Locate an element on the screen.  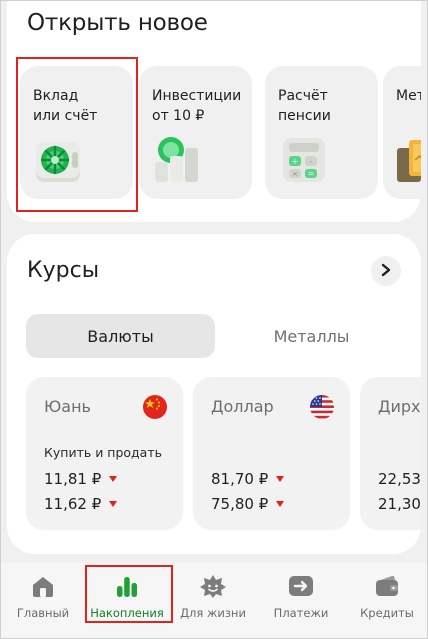
nav-item-lifestyle: Для жизни is located at coordinates (213, 601).